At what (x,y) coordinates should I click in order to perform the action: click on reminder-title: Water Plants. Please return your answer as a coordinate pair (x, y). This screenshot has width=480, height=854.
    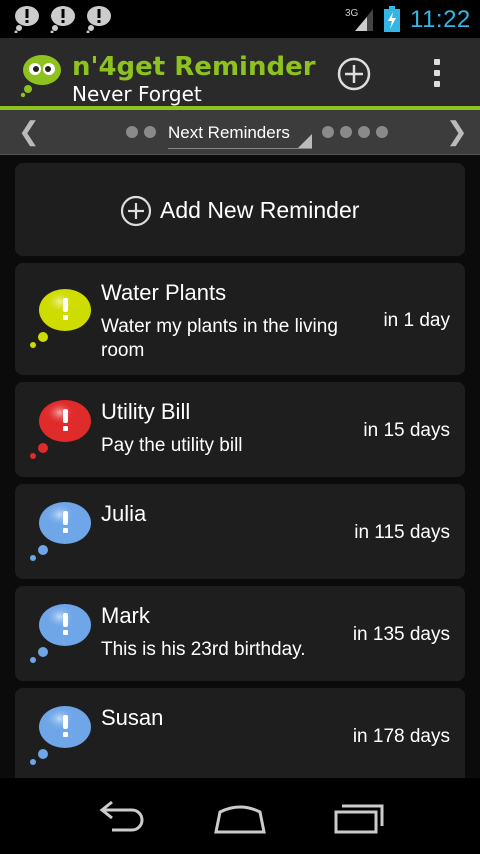
    Looking at the image, I should click on (164, 292).